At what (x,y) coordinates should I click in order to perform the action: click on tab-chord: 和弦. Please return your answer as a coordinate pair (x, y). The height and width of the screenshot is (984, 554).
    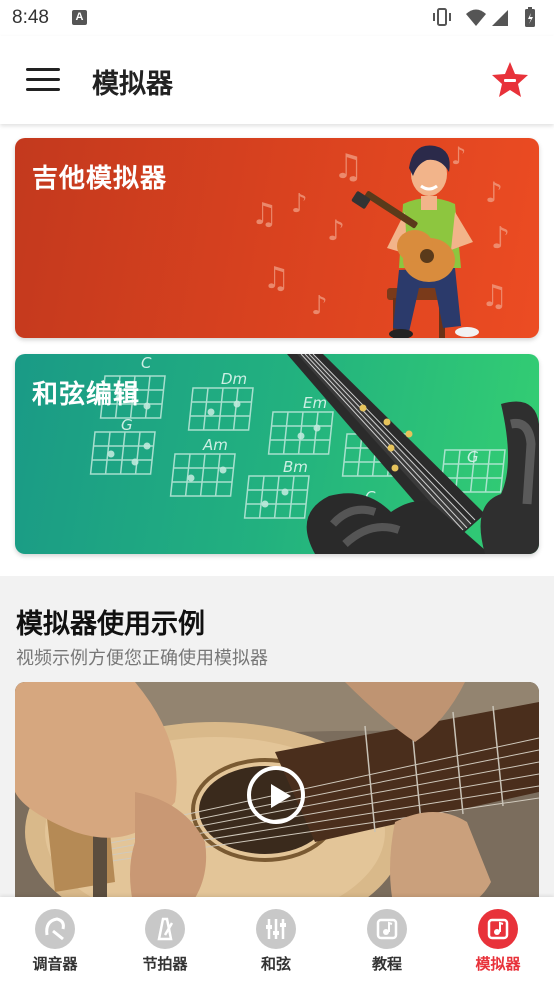
    Looking at the image, I should click on (276, 940).